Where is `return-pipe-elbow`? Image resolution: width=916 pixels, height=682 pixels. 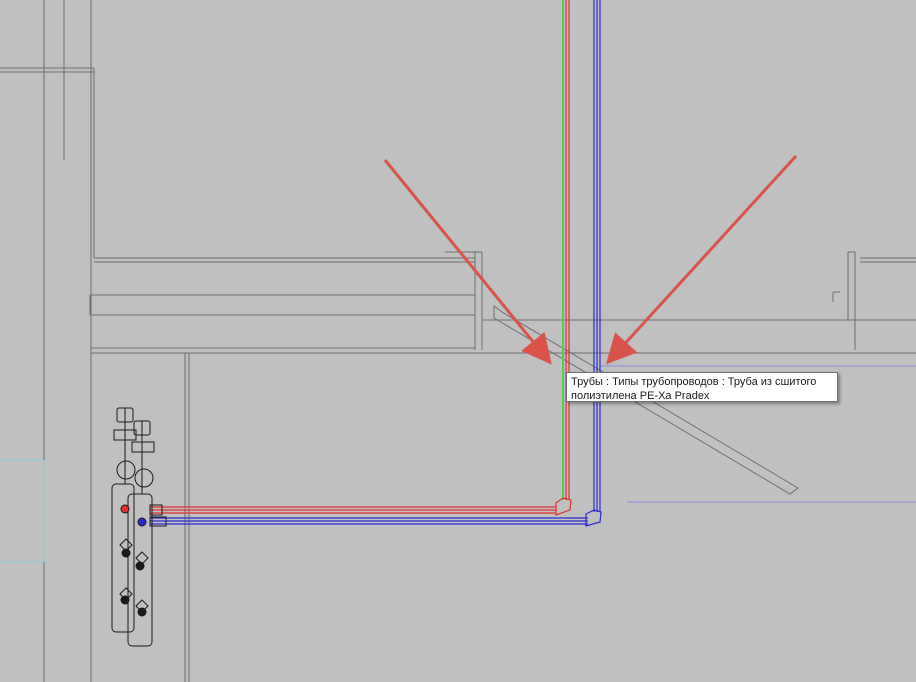
return-pipe-elbow is located at coordinates (593, 518).